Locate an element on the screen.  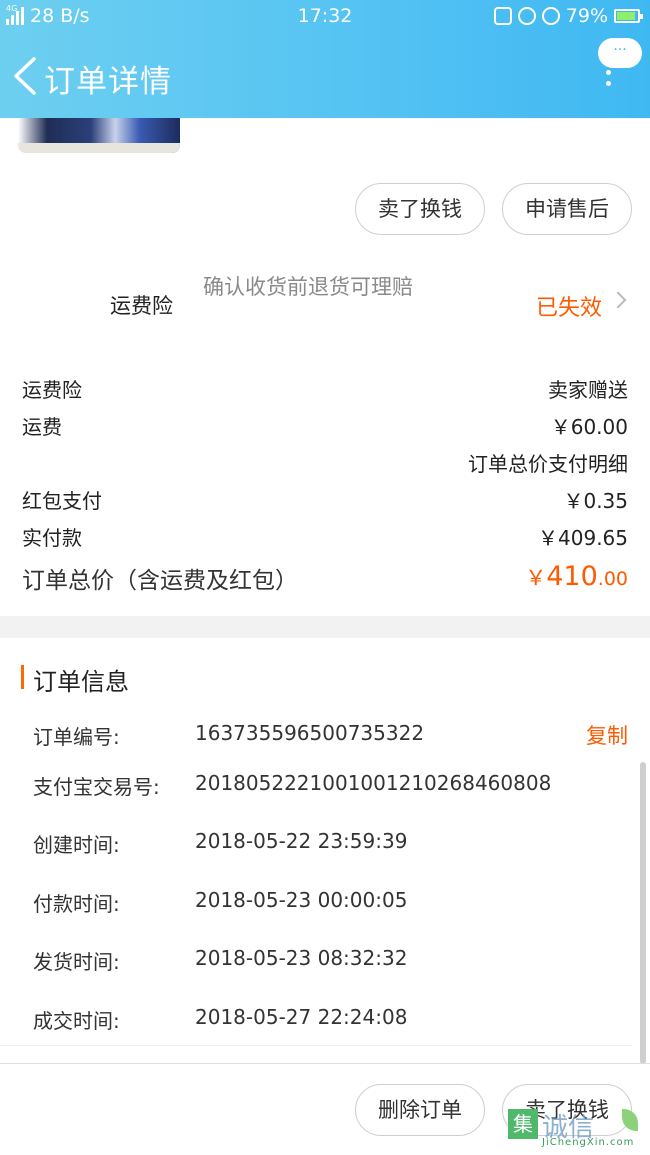
insurance-status: 已失效 is located at coordinates (568, 308).